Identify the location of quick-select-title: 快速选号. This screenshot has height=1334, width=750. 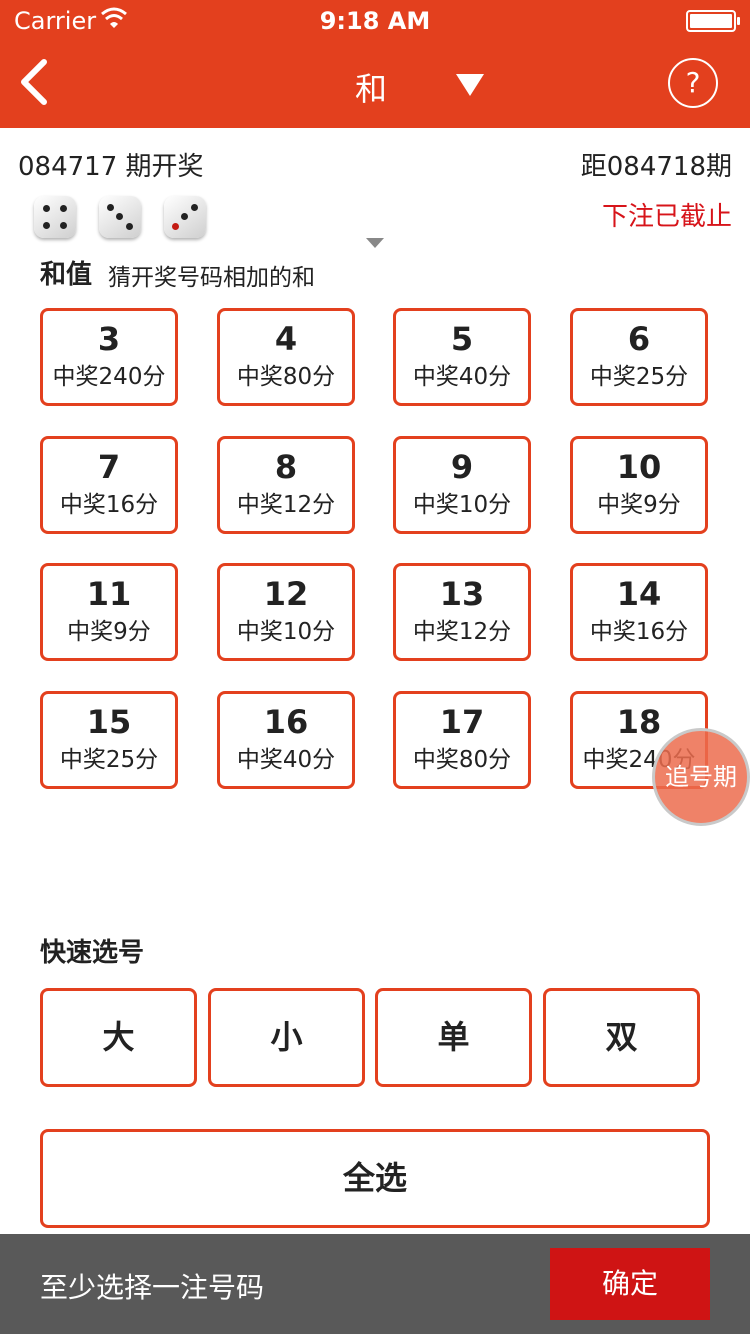
(92, 953).